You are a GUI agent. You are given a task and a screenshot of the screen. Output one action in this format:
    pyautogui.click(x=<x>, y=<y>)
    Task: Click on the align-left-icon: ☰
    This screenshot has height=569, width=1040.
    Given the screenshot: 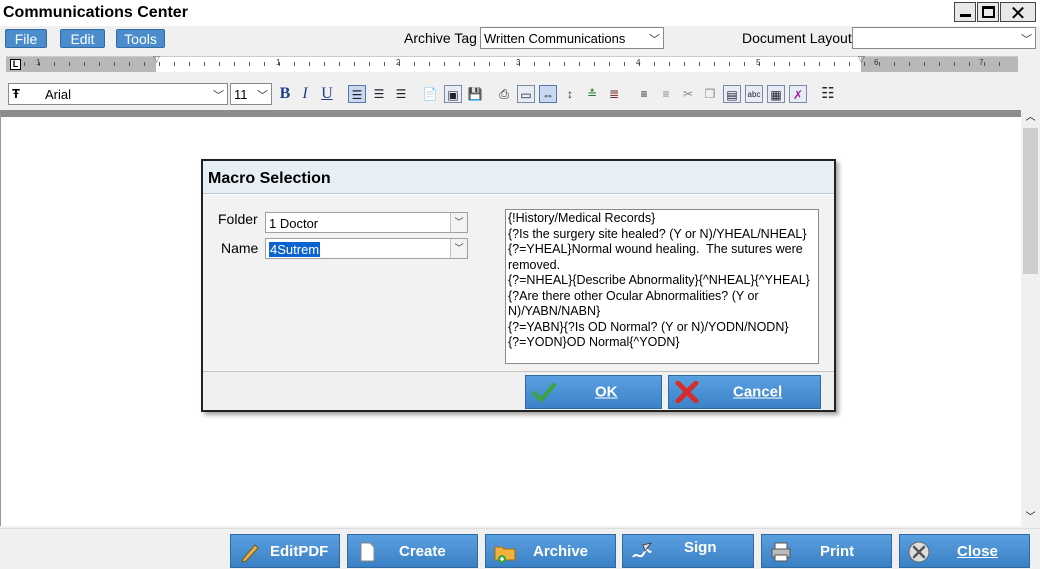 What is the action you would take?
    pyautogui.click(x=357, y=94)
    